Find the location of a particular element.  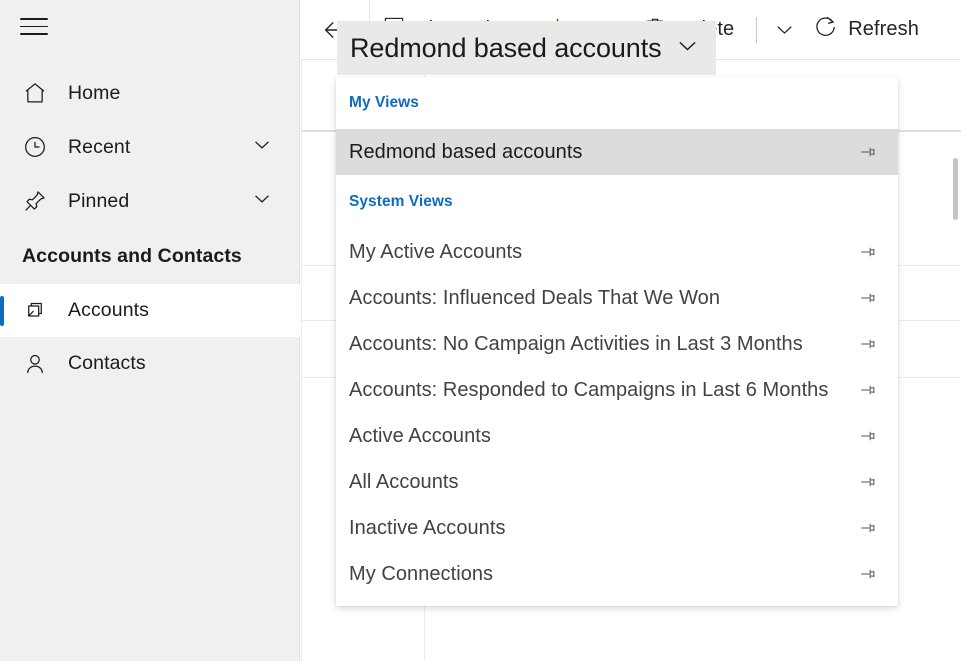

contact-person-icon is located at coordinates (39, 364).